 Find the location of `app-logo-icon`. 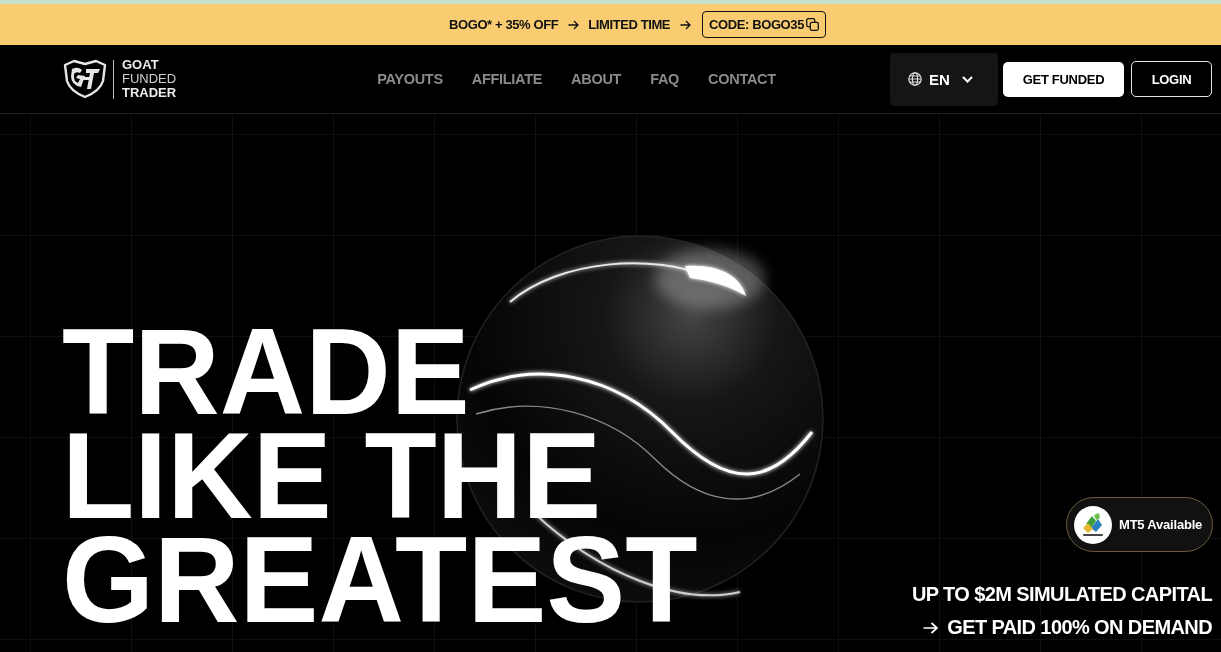

app-logo-icon is located at coordinates (1093, 524).